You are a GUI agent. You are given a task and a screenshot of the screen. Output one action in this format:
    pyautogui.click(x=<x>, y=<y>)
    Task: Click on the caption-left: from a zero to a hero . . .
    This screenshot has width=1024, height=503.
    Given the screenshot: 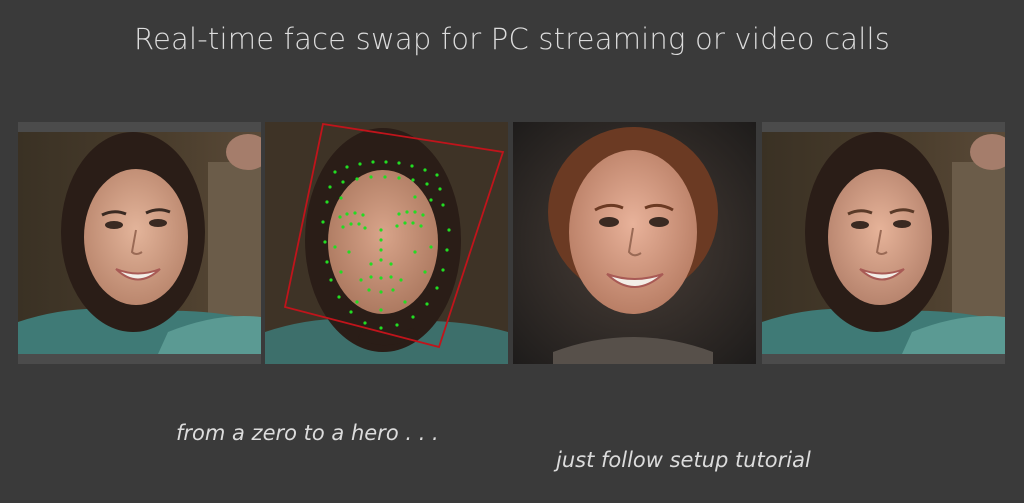 What is the action you would take?
    pyautogui.click(x=307, y=433)
    